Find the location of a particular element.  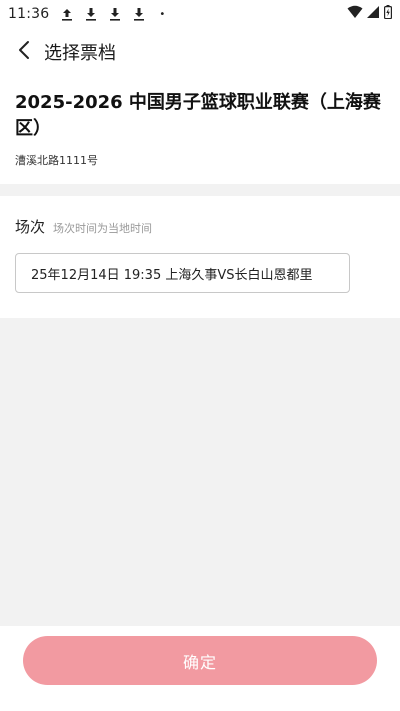

bottom-bar: 确定 is located at coordinates (200, 668).